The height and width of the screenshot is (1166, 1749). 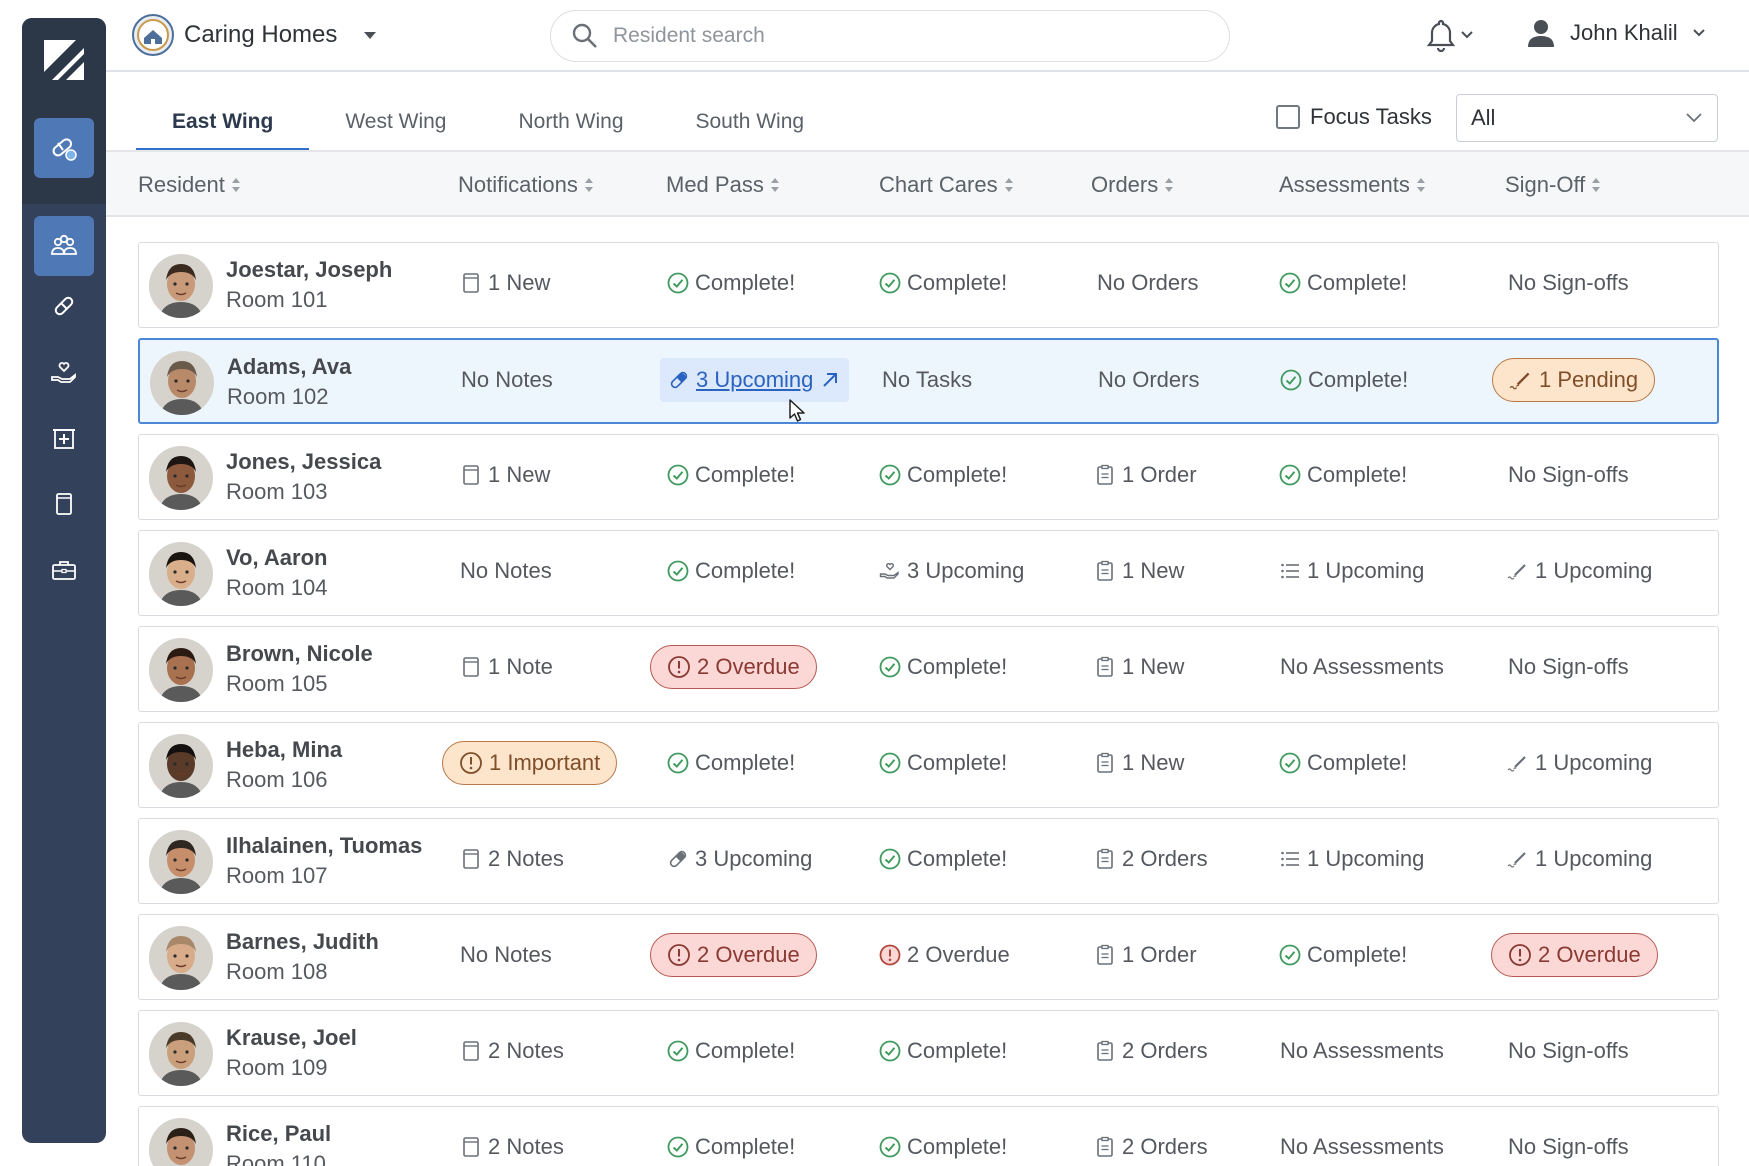 I want to click on focus-tasks-checkbox, so click(x=1288, y=117).